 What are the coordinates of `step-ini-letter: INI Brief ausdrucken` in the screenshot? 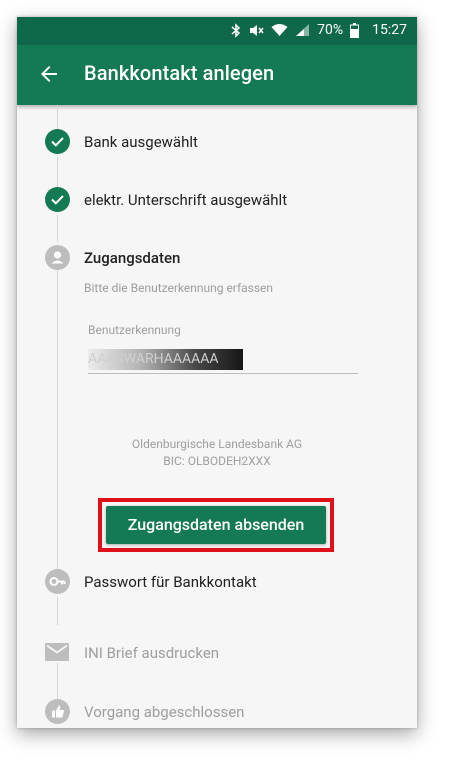 It's located at (151, 653).